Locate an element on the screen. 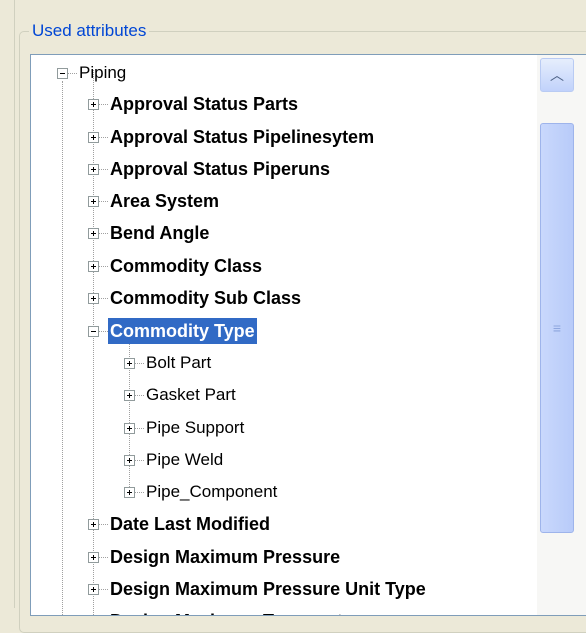 The width and height of the screenshot is (586, 633). tree-node-label: Bend Angle is located at coordinates (160, 233).